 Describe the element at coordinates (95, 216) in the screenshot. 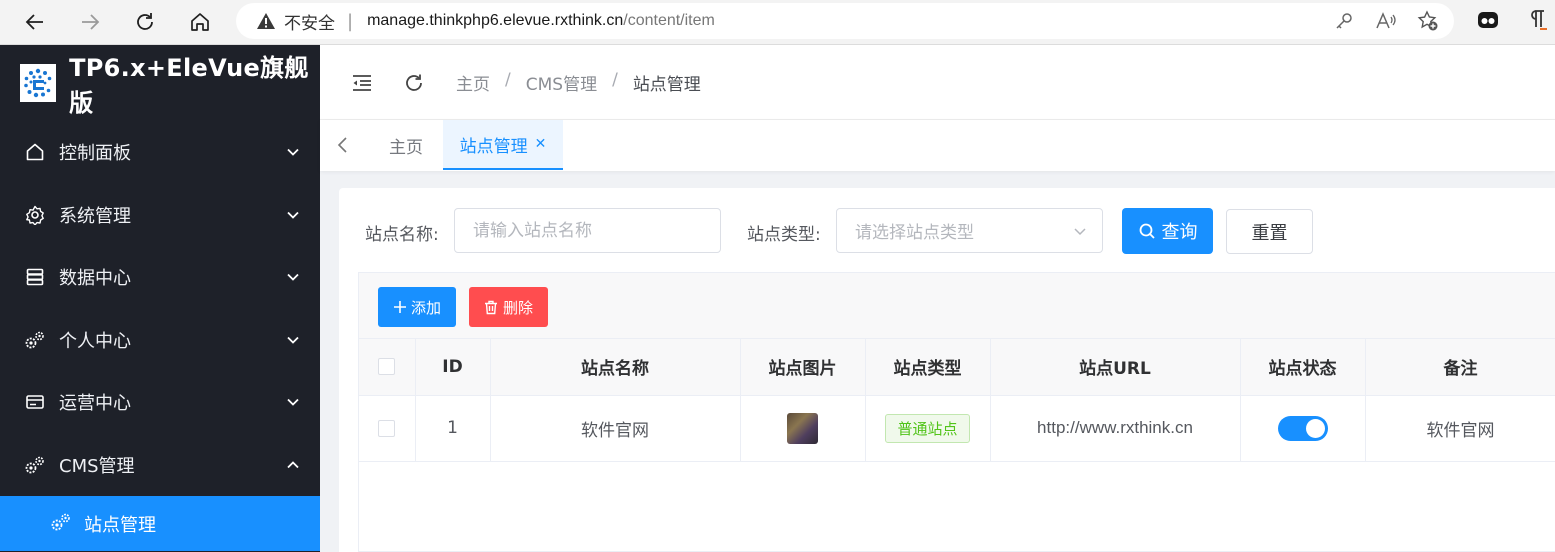

I see `sidebar-item-label: 系统管理` at that location.